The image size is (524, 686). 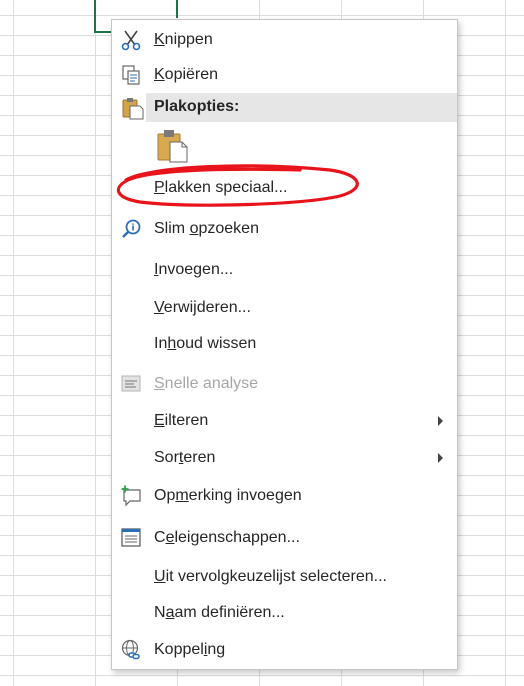 What do you see at coordinates (186, 74) in the screenshot?
I see `menu-item-label: Kopiëren` at bounding box center [186, 74].